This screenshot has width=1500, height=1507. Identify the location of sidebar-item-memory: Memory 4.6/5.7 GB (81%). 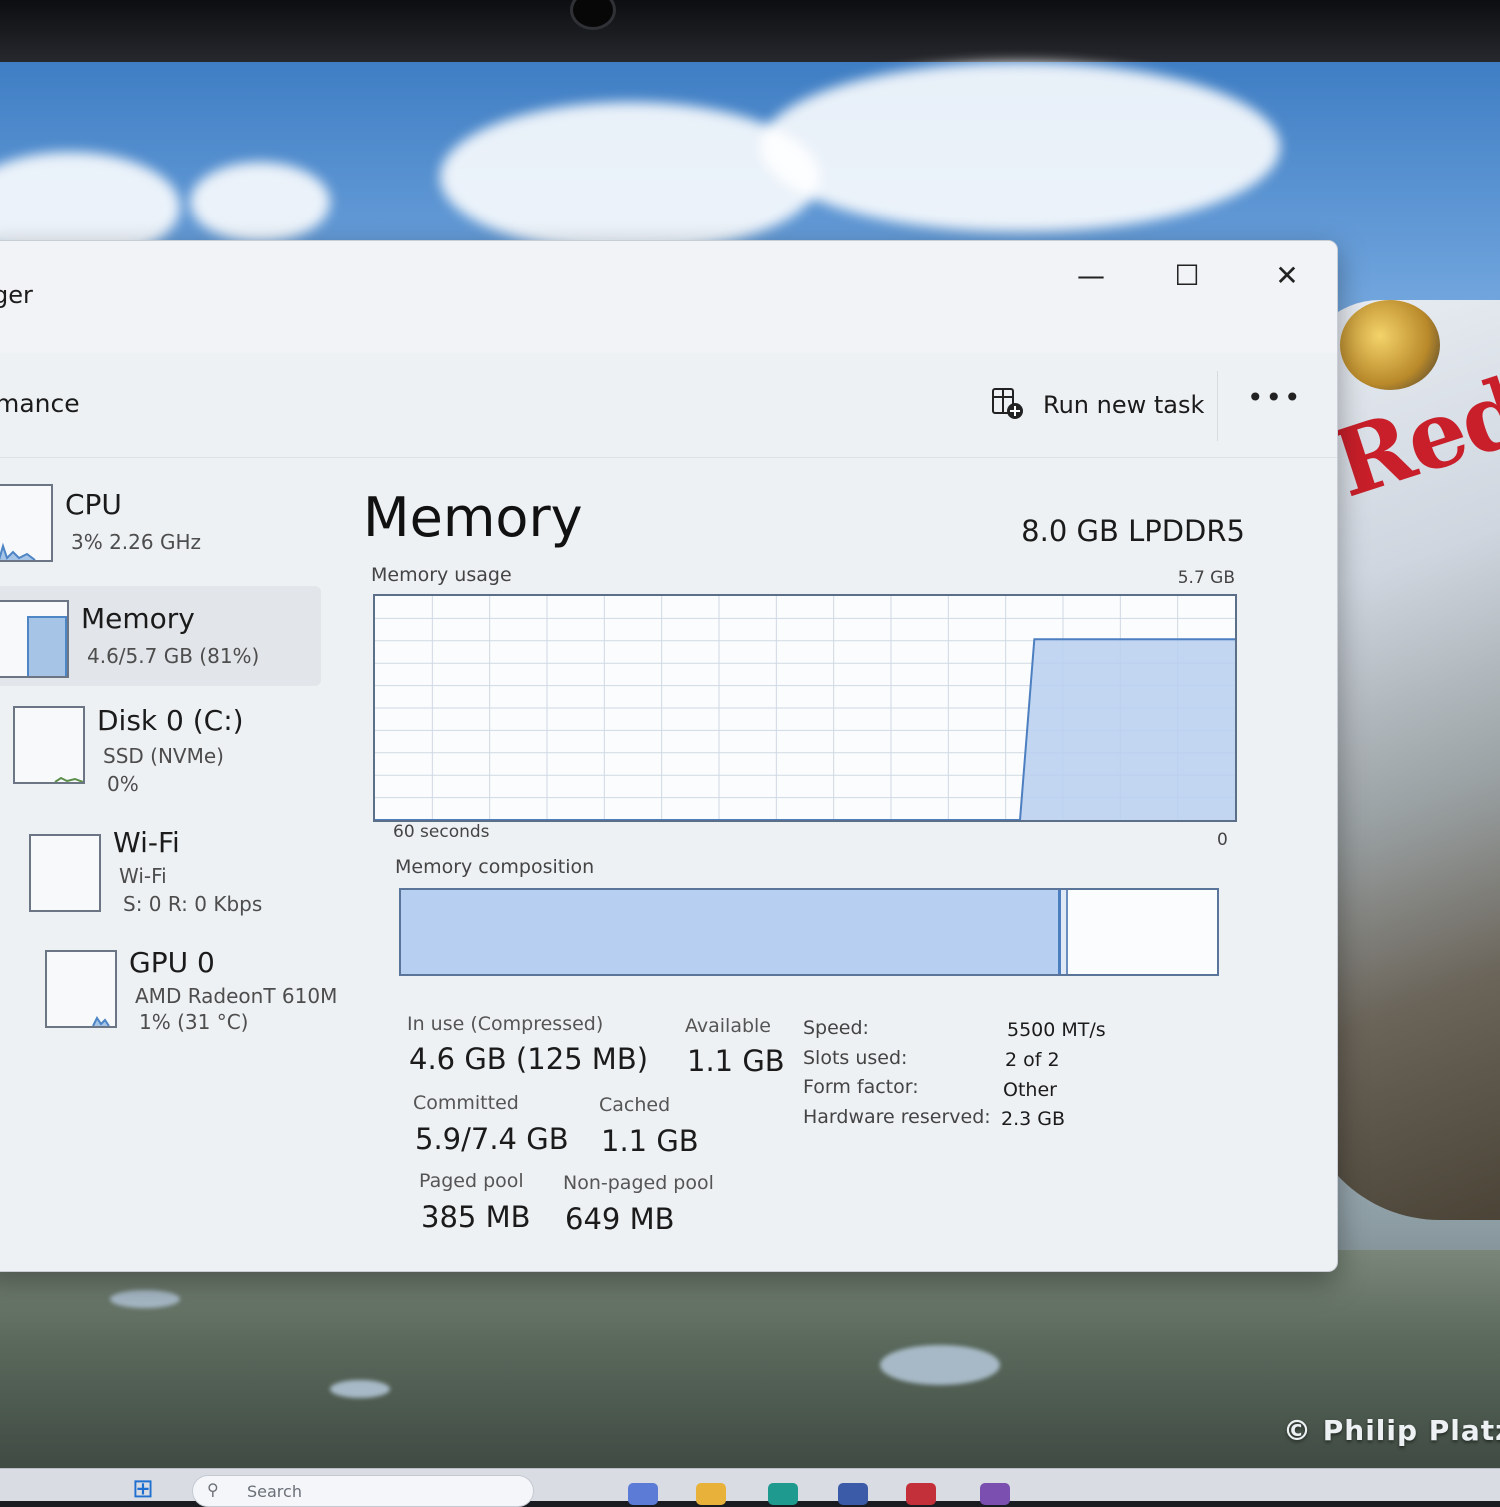
(160, 636).